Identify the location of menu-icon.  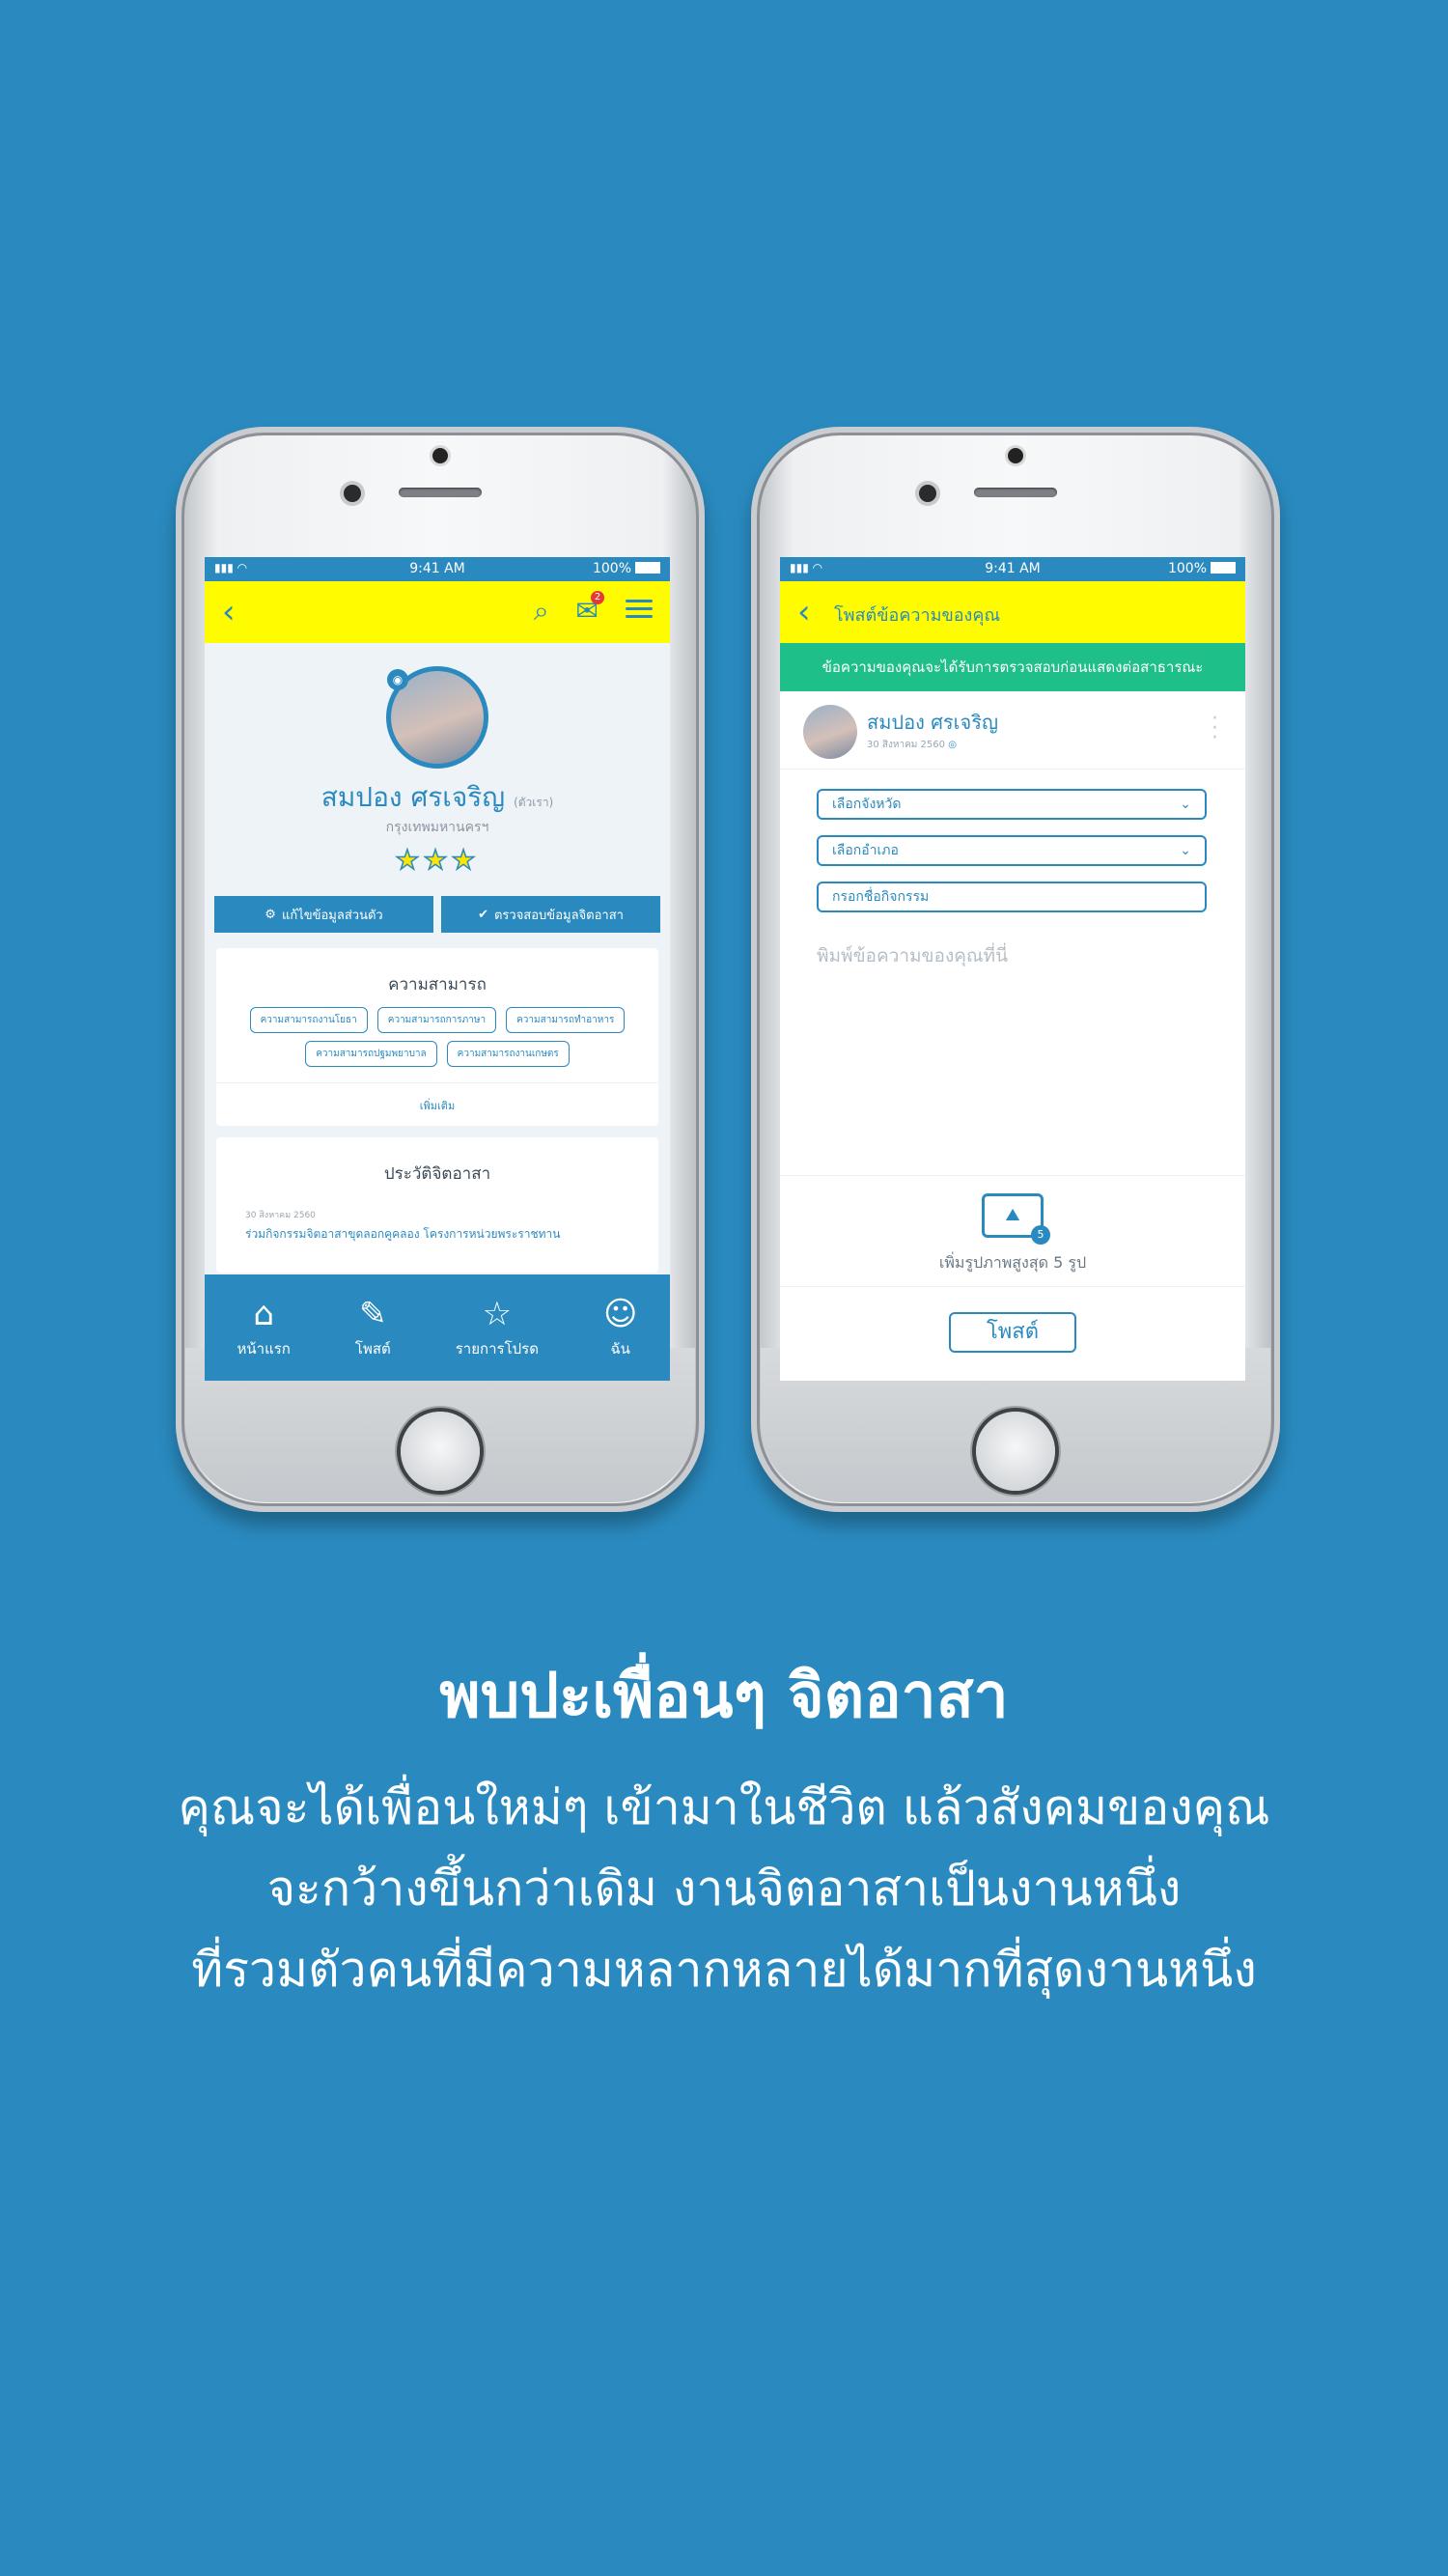
(640, 612).